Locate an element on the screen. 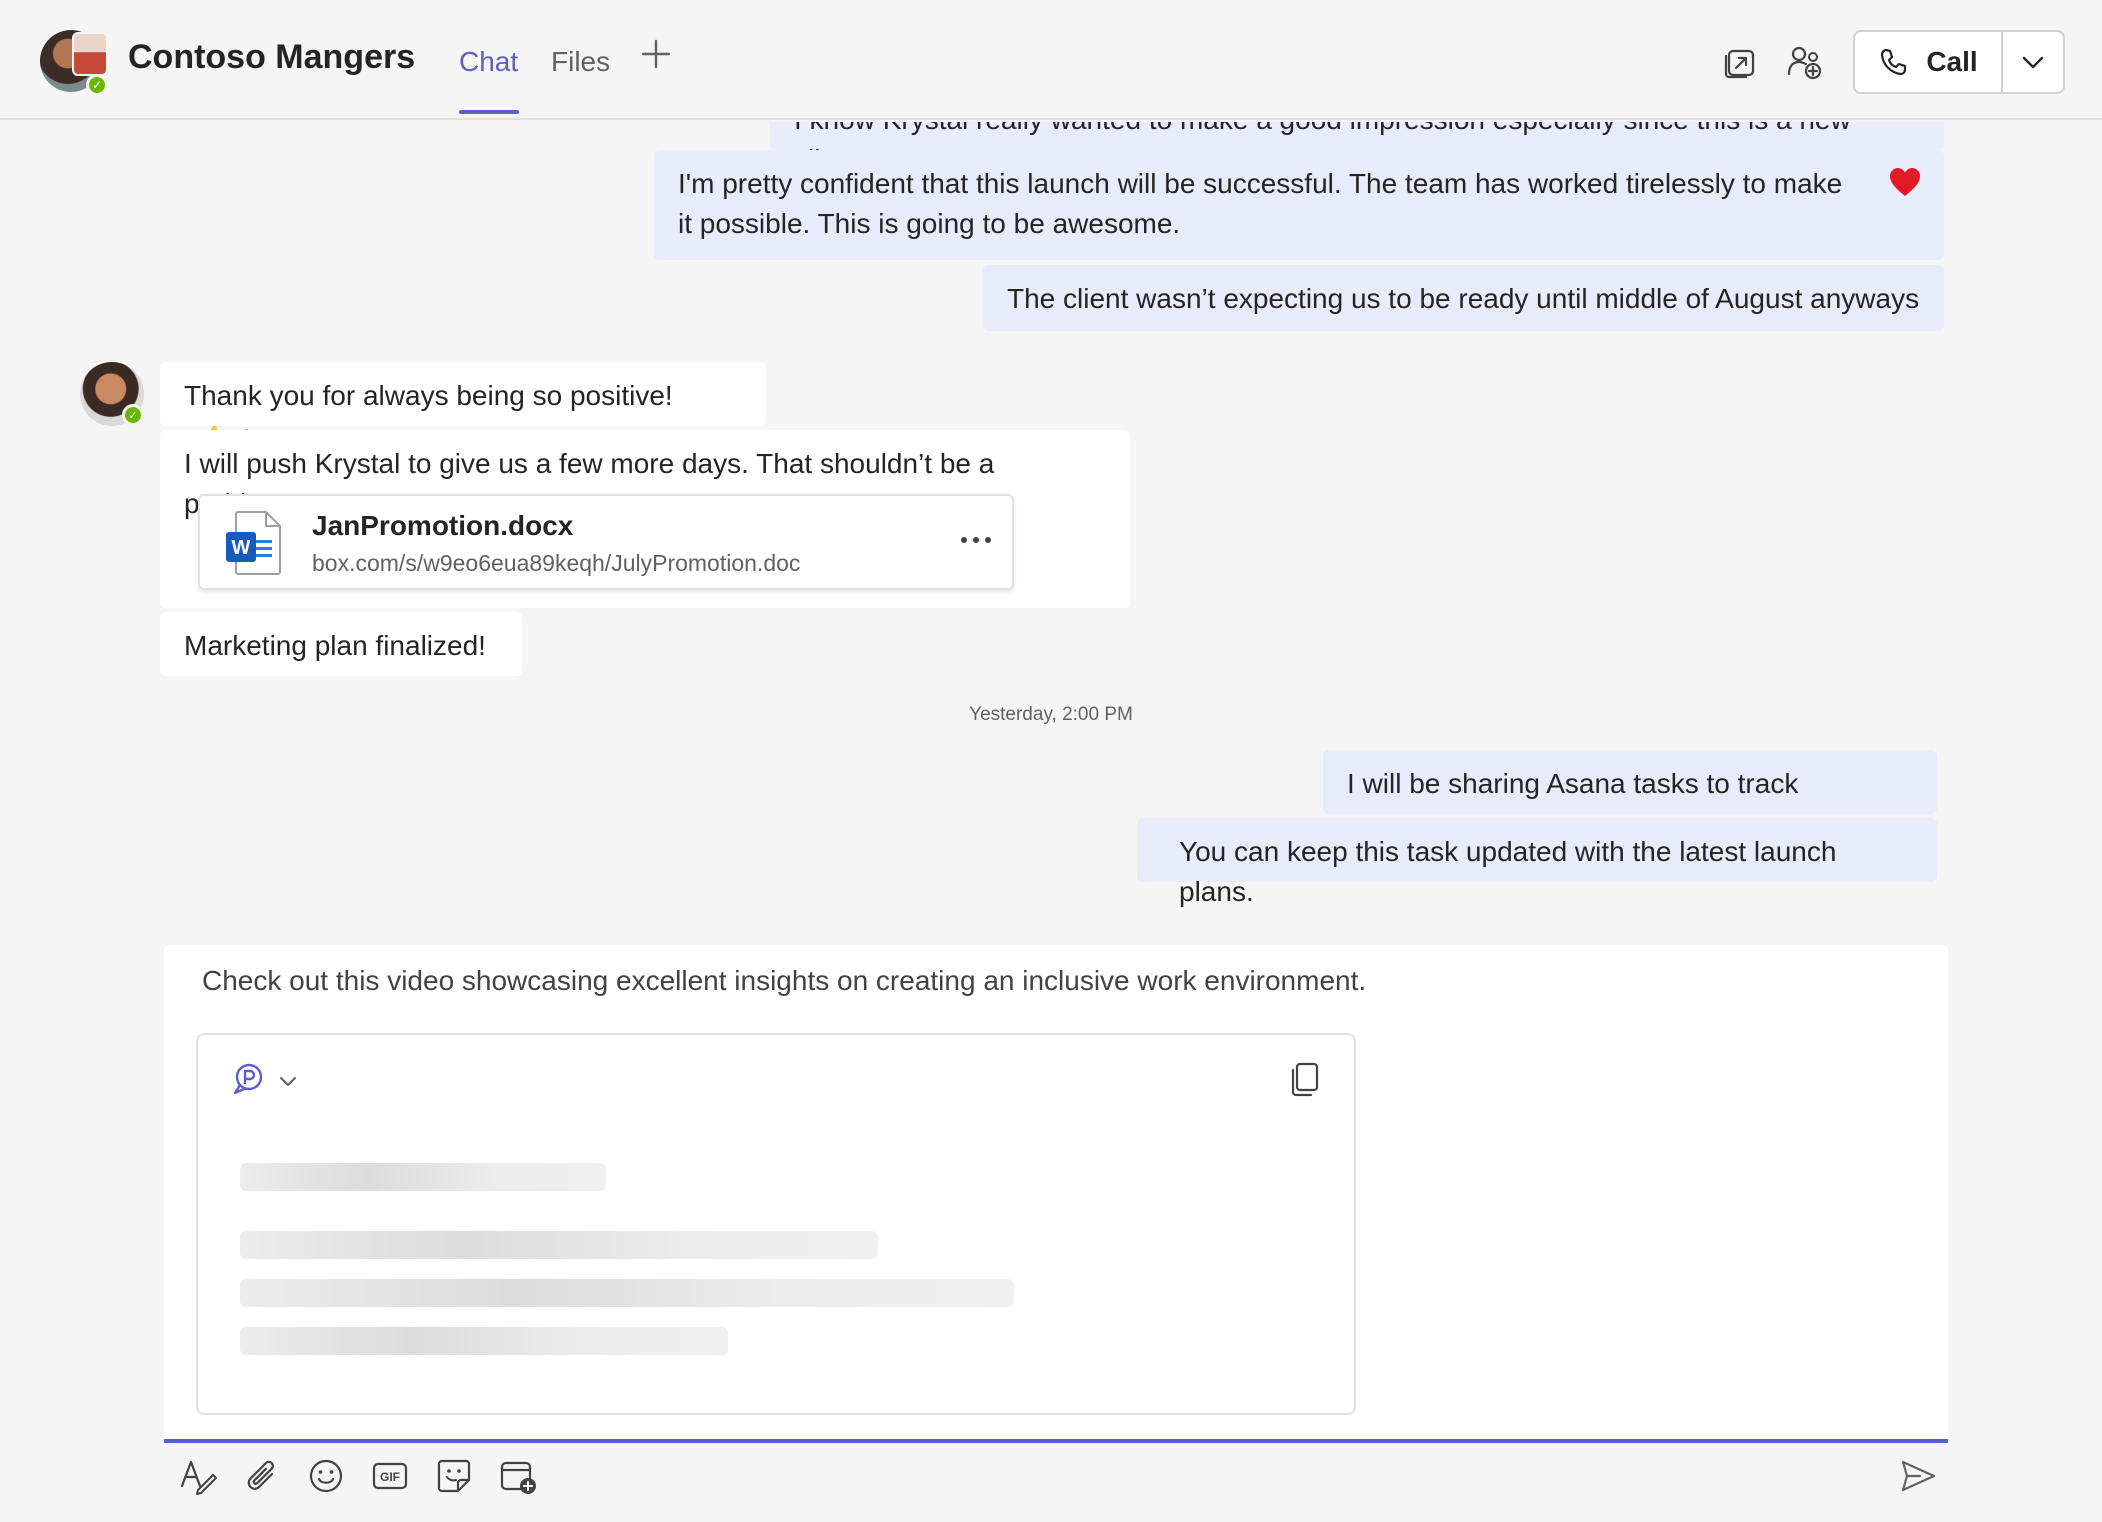 The image size is (2102, 1522). loop-icon is located at coordinates (248, 1079).